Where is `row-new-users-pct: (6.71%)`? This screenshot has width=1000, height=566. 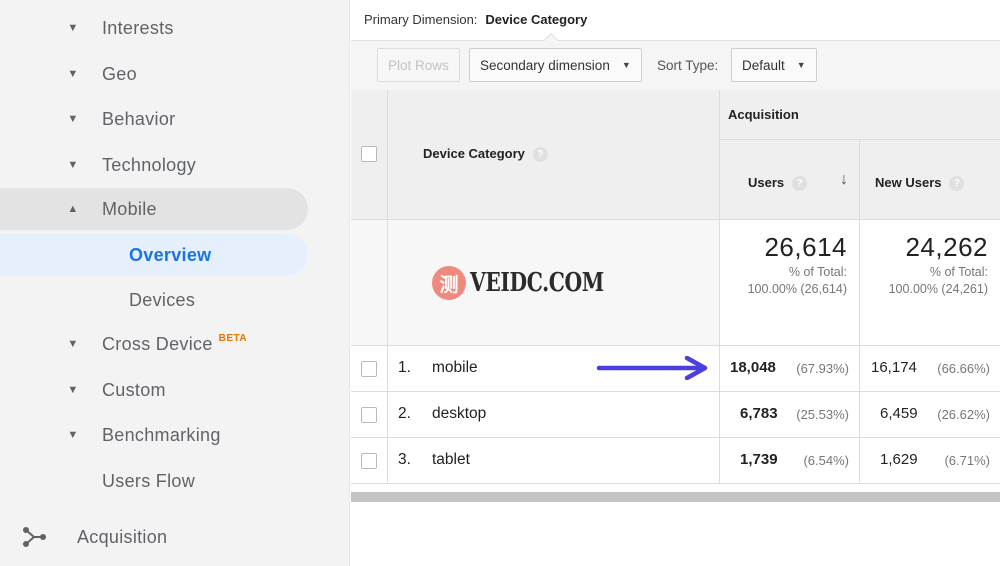 row-new-users-pct: (6.71%) is located at coordinates (967, 460).